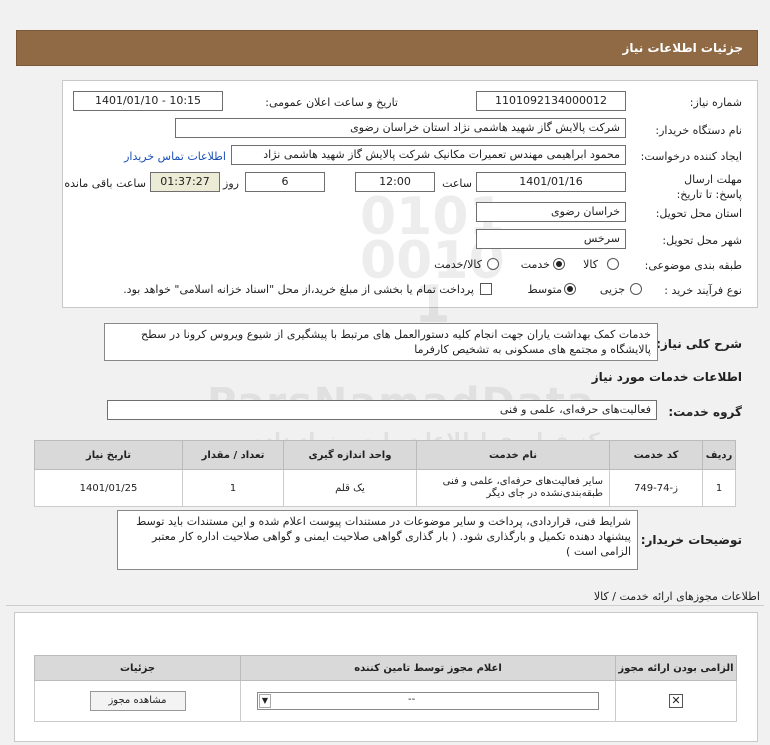  What do you see at coordinates (265, 701) in the screenshot?
I see `chevron-down-icon: ▼` at bounding box center [265, 701].